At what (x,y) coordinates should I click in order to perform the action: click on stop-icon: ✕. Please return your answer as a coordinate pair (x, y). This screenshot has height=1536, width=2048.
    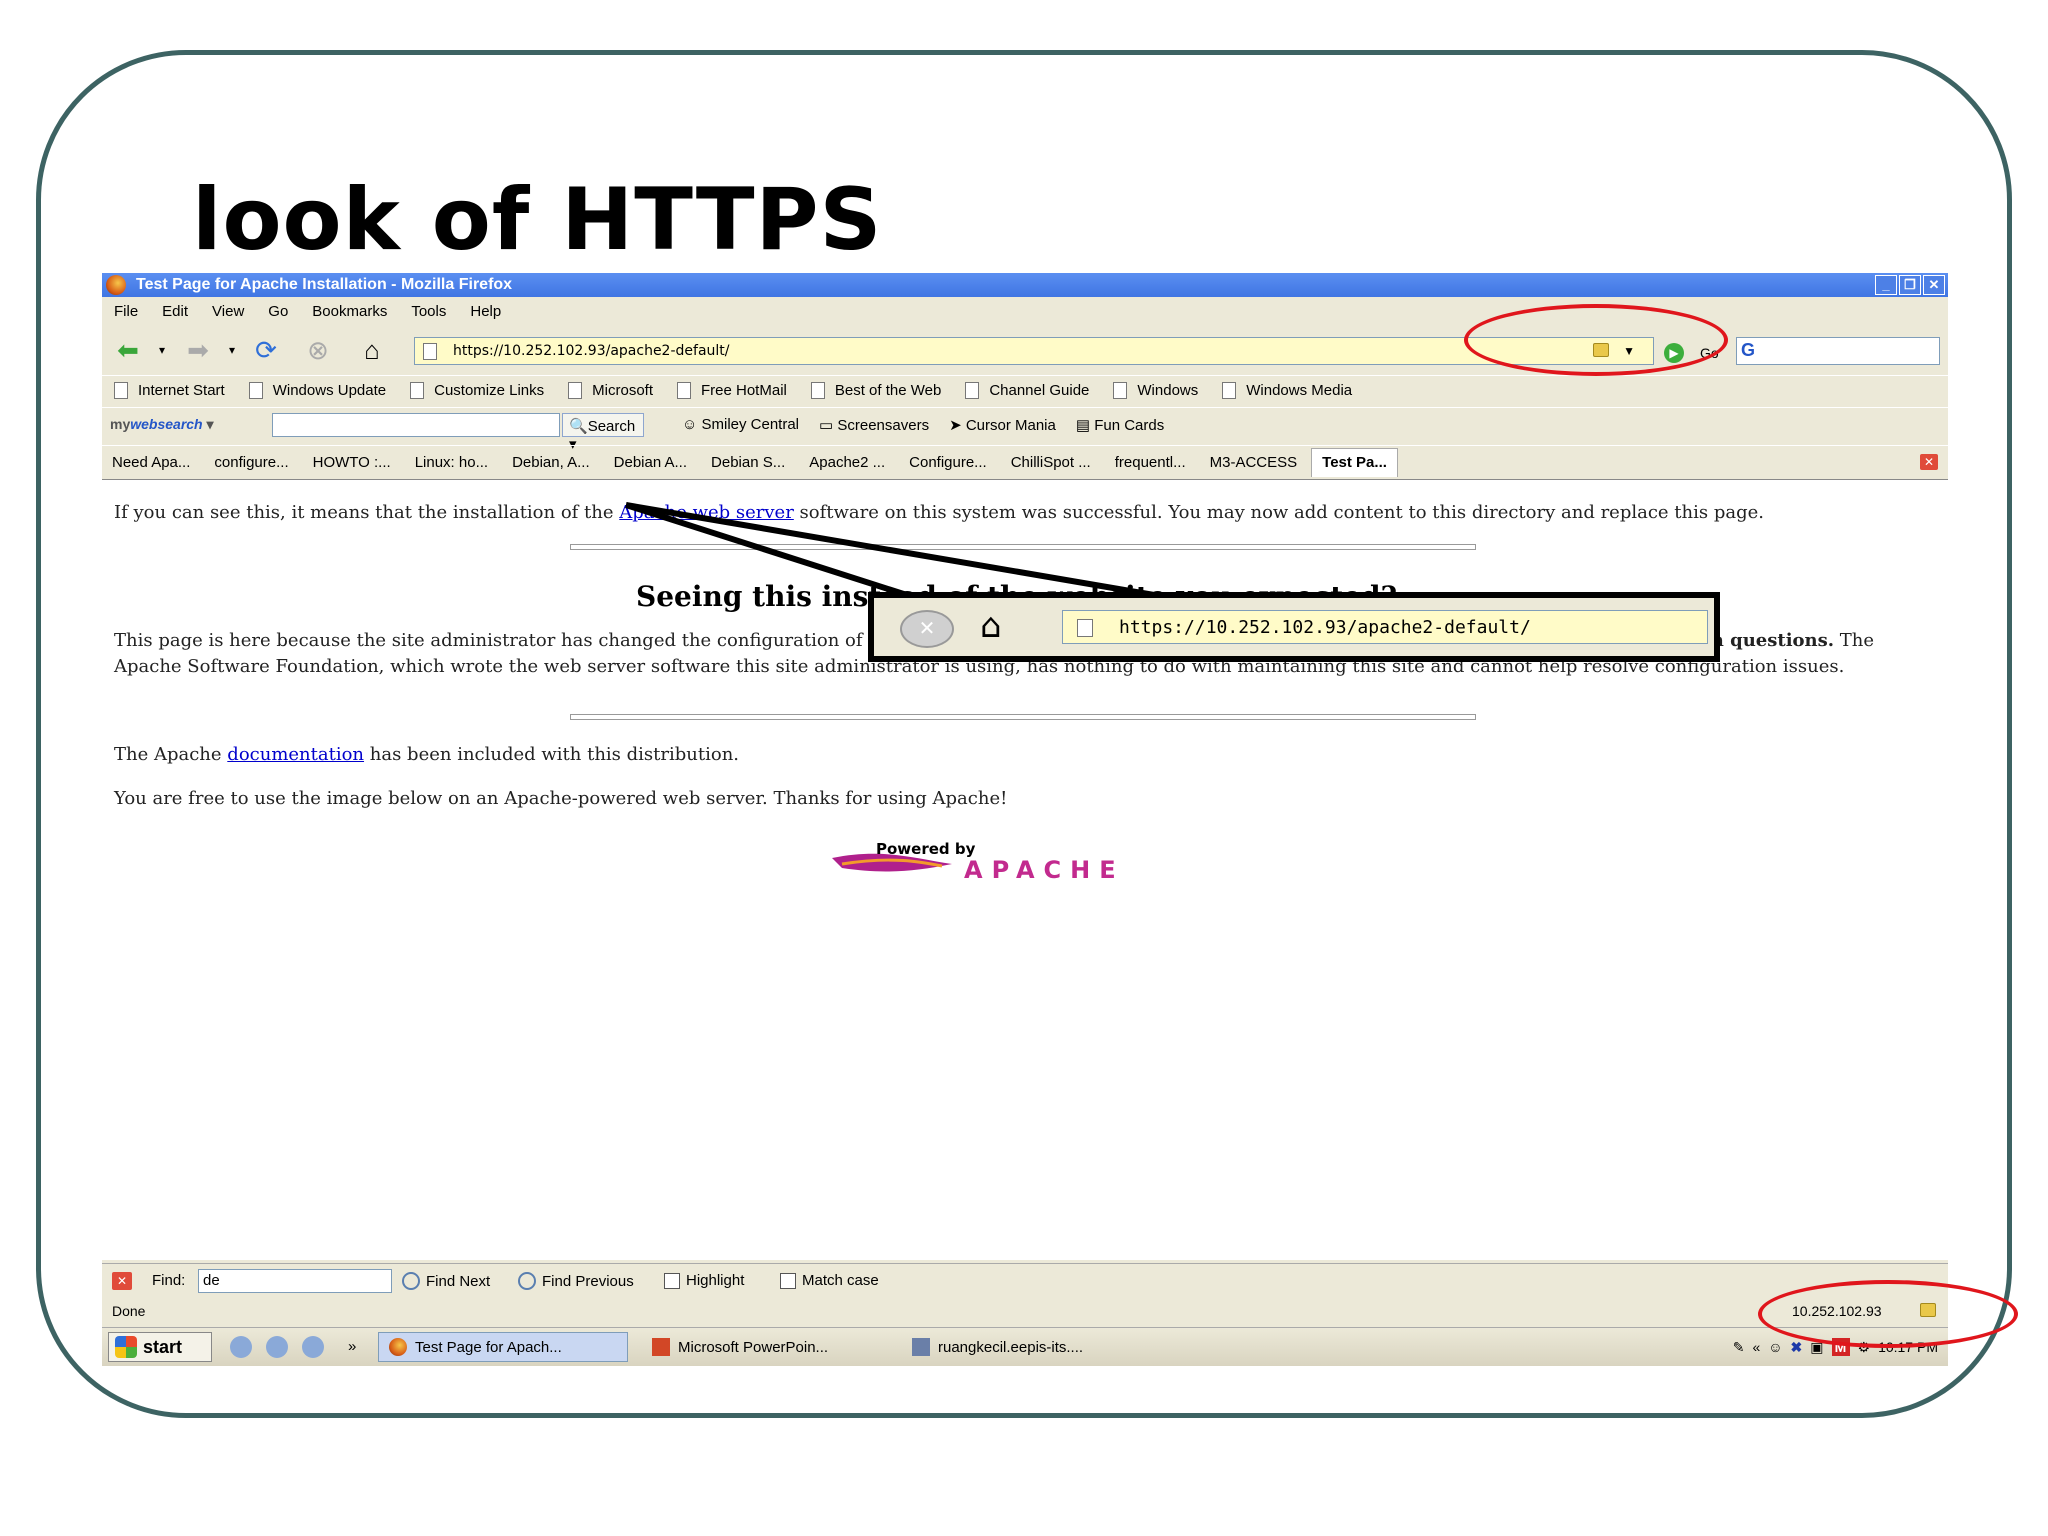
    Looking at the image, I should click on (927, 629).